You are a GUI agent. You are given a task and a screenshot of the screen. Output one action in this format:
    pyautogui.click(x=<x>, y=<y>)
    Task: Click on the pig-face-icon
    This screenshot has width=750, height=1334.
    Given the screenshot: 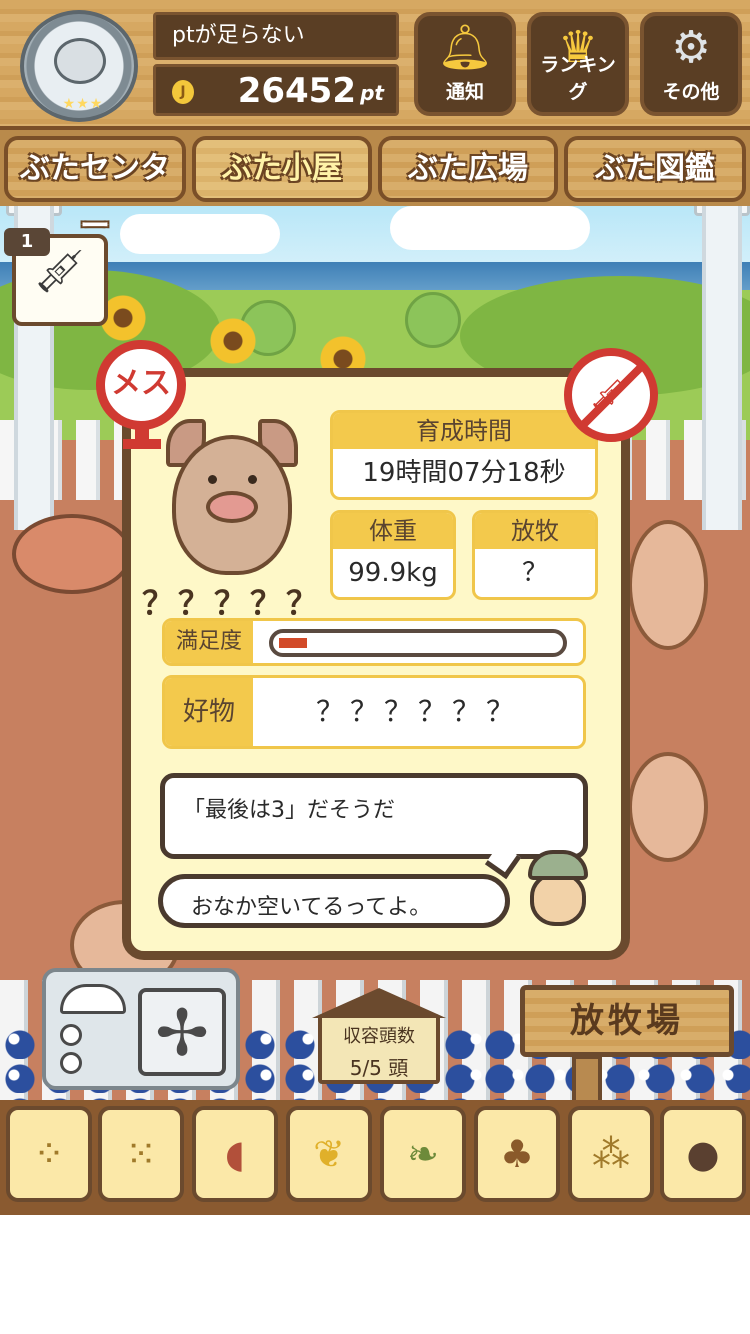 What is the action you would take?
    pyautogui.click(x=80, y=61)
    